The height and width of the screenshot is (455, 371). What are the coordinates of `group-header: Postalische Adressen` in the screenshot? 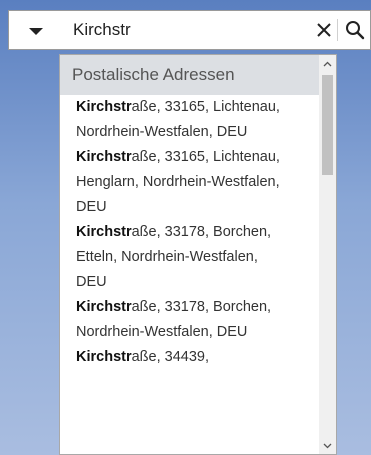 It's located at (189, 75).